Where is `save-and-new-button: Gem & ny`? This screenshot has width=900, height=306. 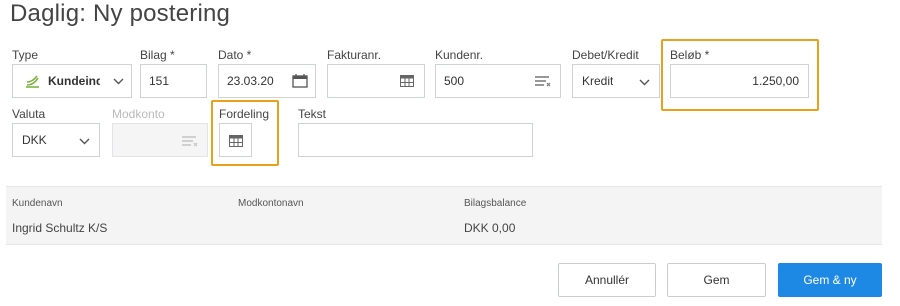
save-and-new-button: Gem & ny is located at coordinates (830, 280).